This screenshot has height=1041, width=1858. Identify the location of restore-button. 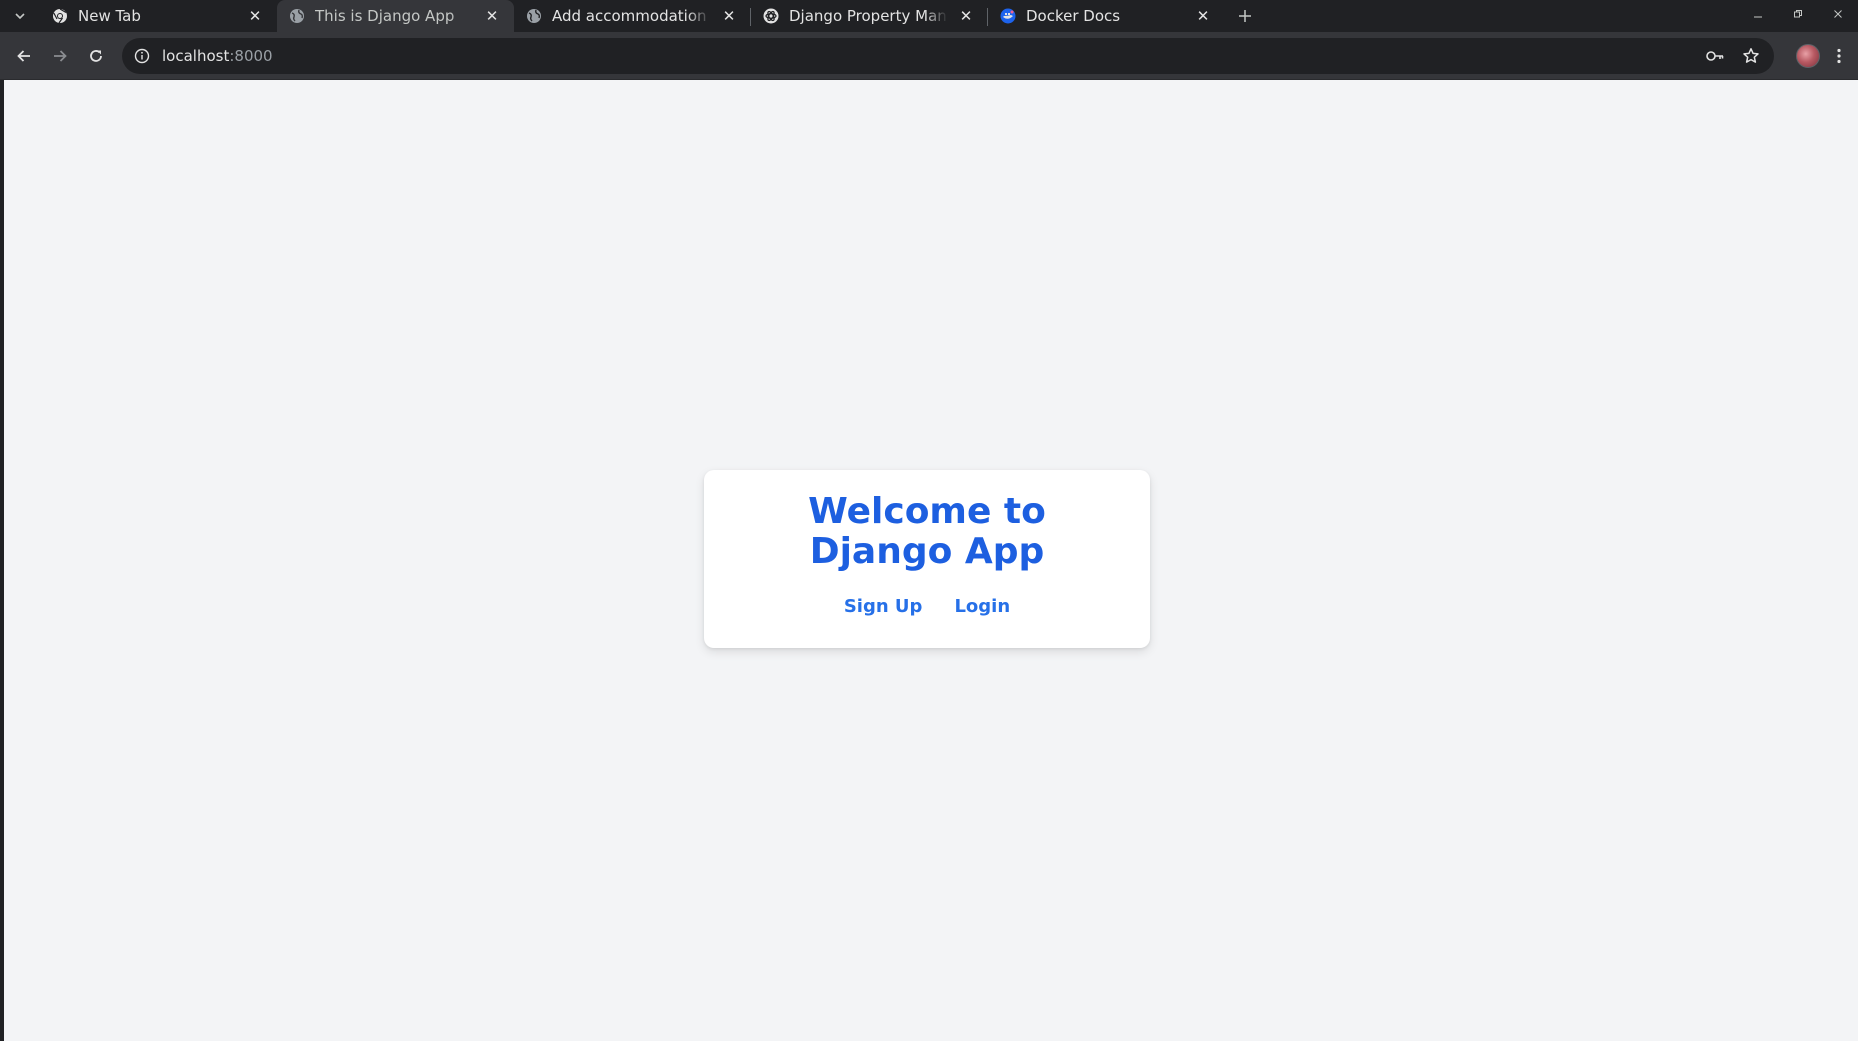
(1798, 14).